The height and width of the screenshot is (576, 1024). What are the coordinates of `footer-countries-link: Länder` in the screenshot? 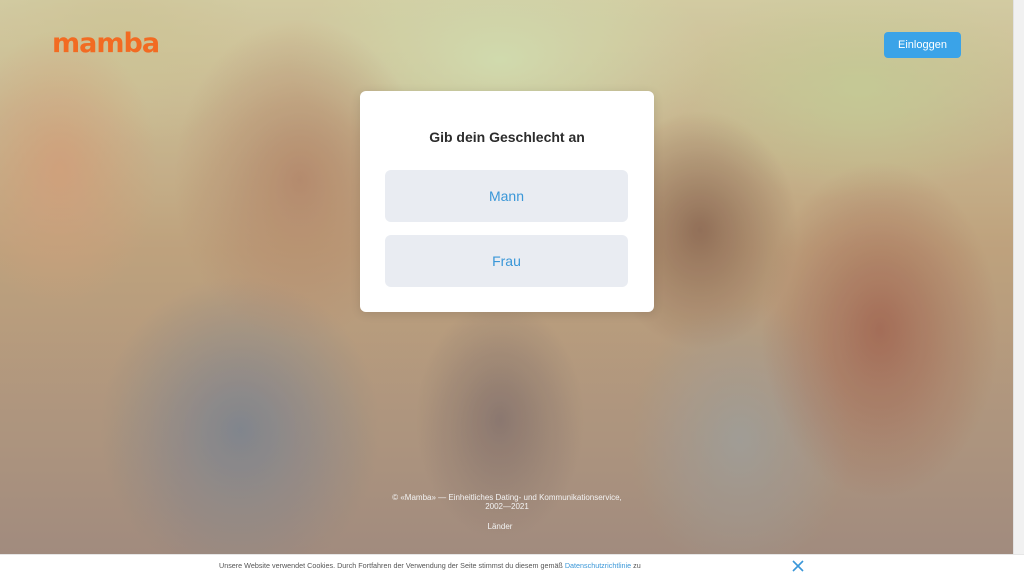 It's located at (500, 526).